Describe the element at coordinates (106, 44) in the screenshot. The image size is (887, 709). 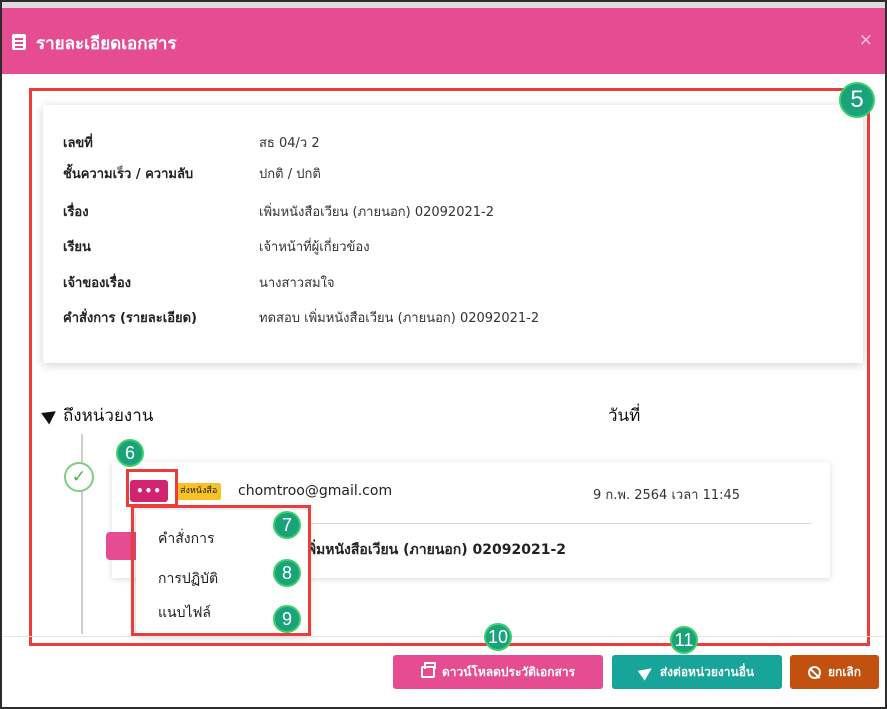
I see `modal-title: รายละเอียดเอกสาร` at that location.